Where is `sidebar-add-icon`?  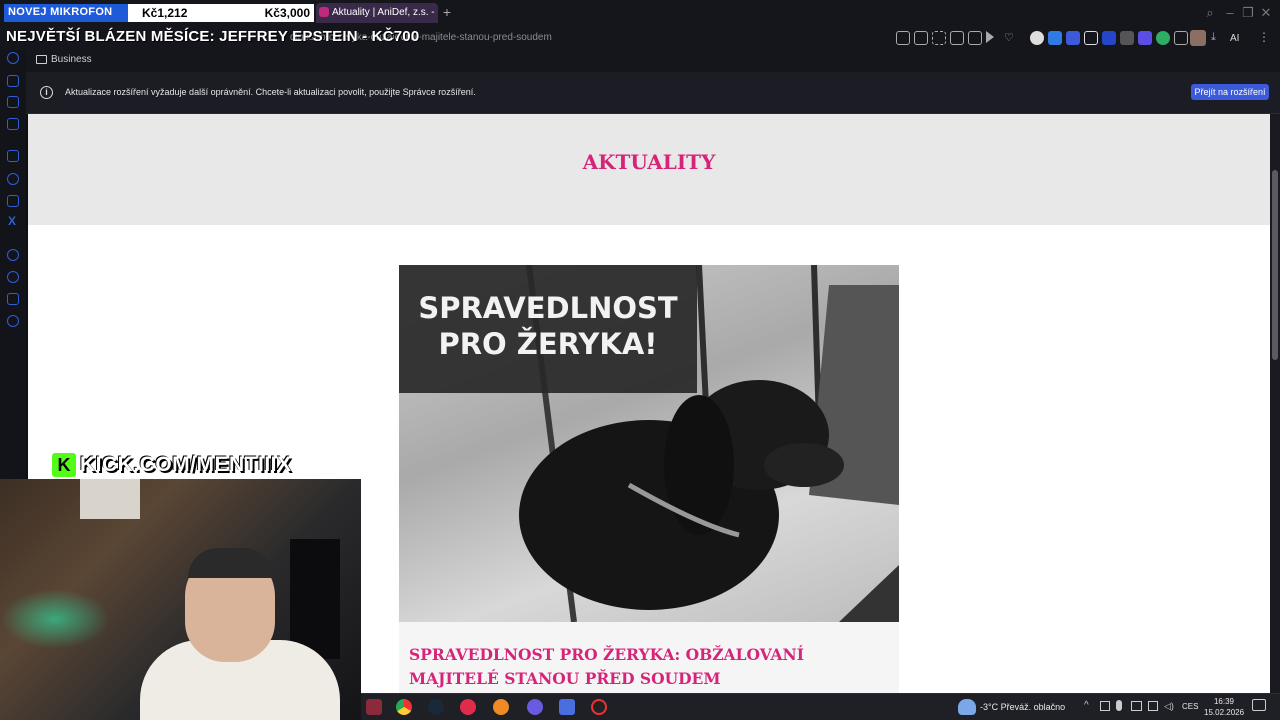
sidebar-add-icon is located at coordinates (13, 255).